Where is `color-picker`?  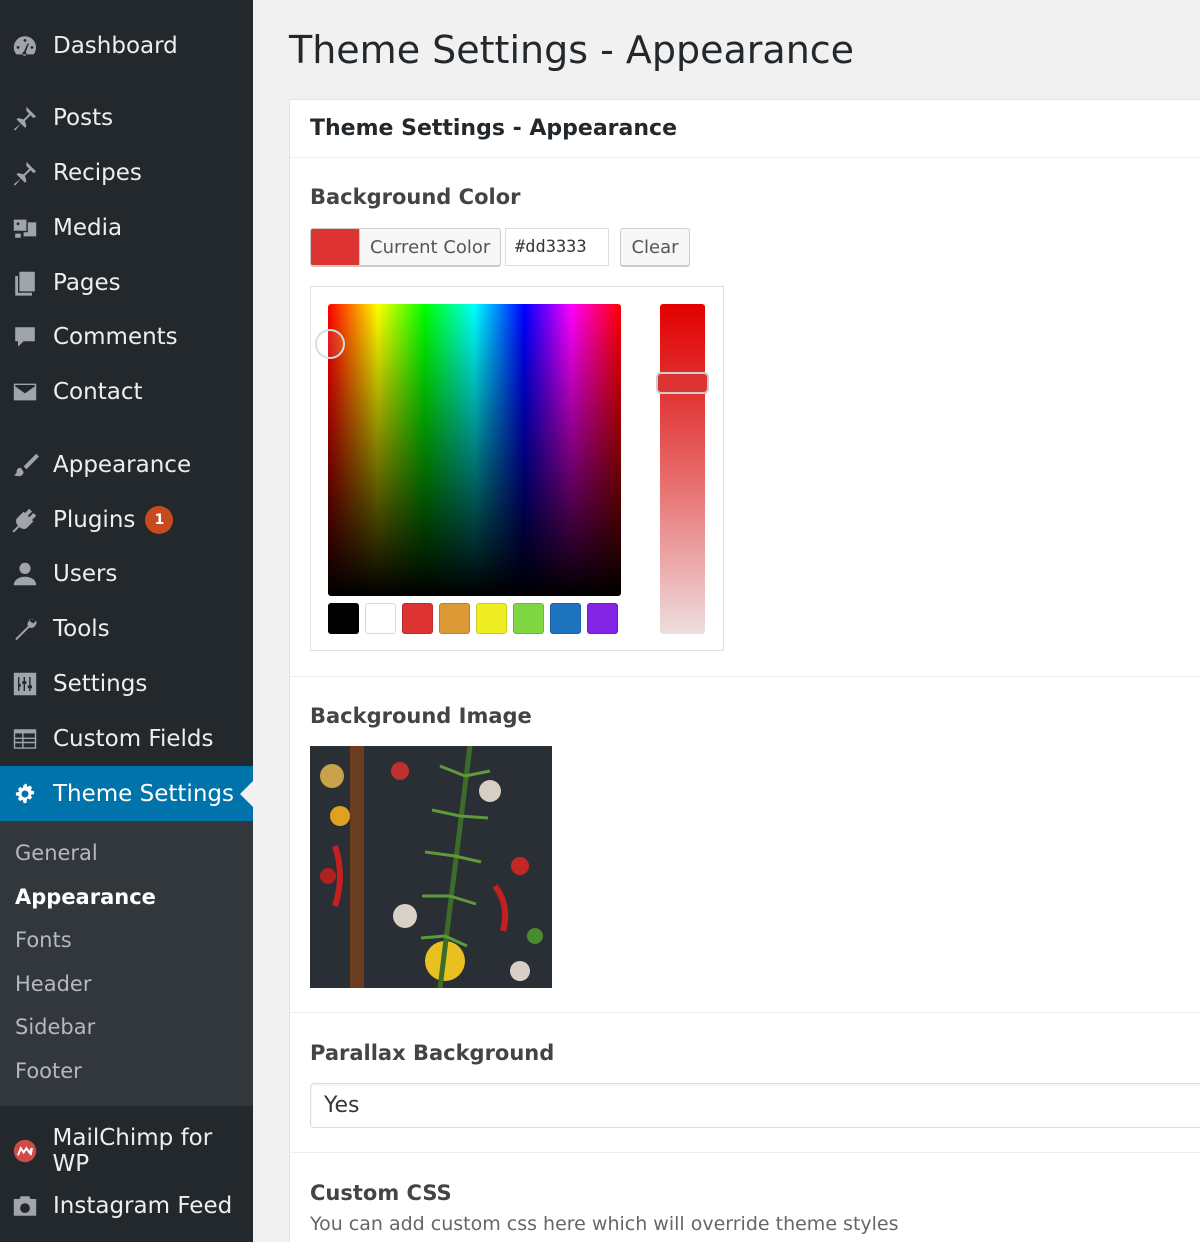 color-picker is located at coordinates (517, 468).